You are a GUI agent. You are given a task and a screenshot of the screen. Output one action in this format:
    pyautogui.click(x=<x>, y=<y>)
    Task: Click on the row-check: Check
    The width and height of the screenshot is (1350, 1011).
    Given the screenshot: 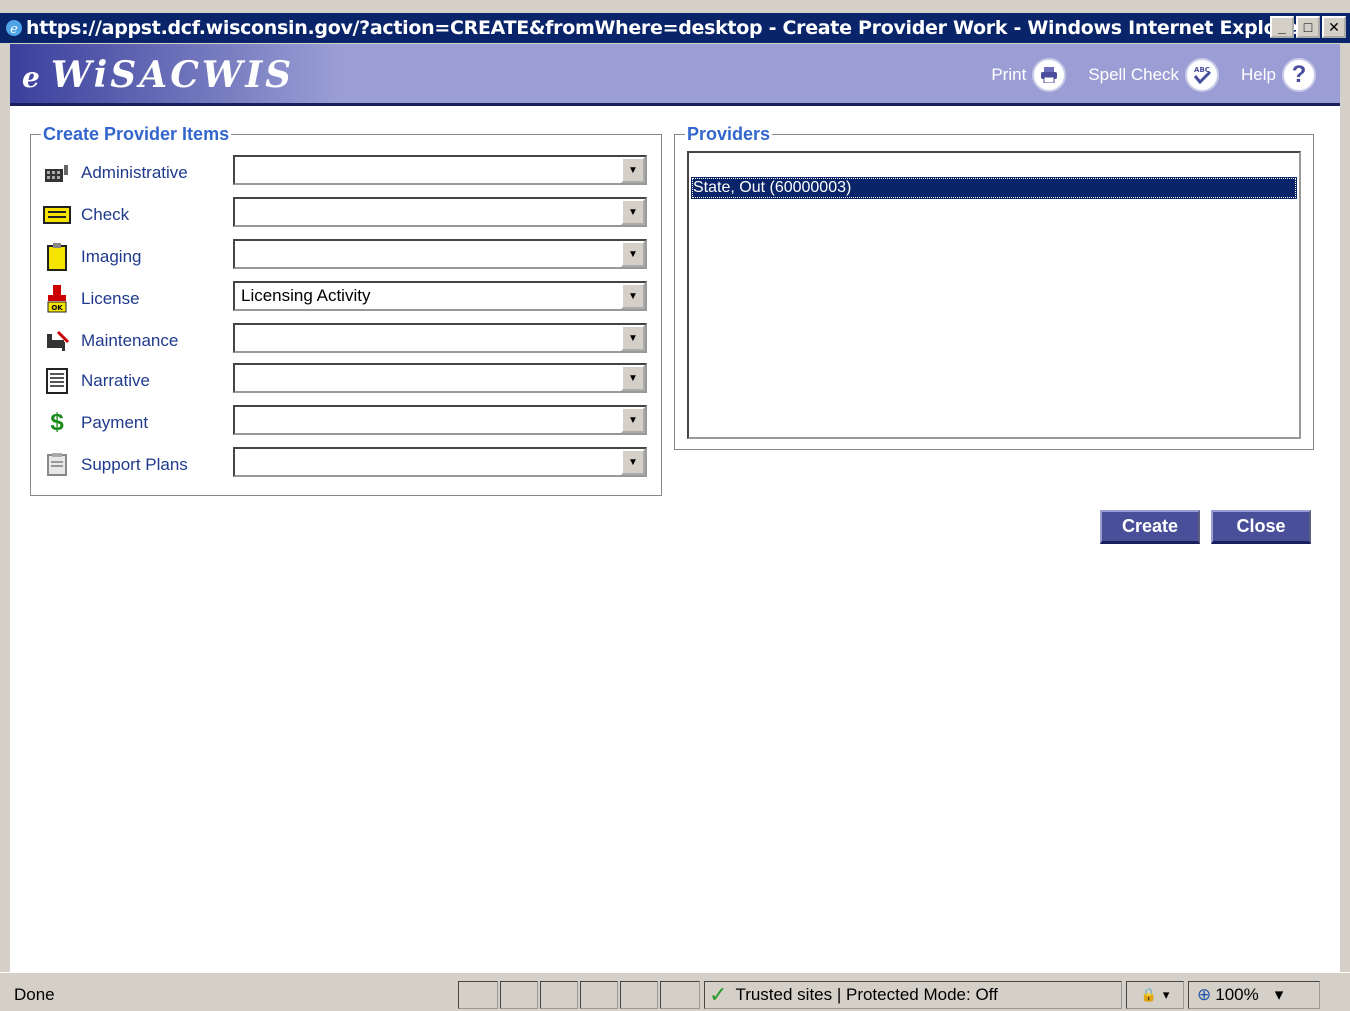 What is the action you would take?
    pyautogui.click(x=138, y=215)
    